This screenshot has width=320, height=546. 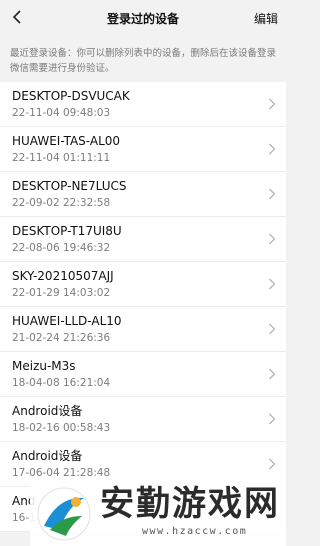 I want to click on device-name: HUAWEI-LLD-AL10, so click(x=67, y=321).